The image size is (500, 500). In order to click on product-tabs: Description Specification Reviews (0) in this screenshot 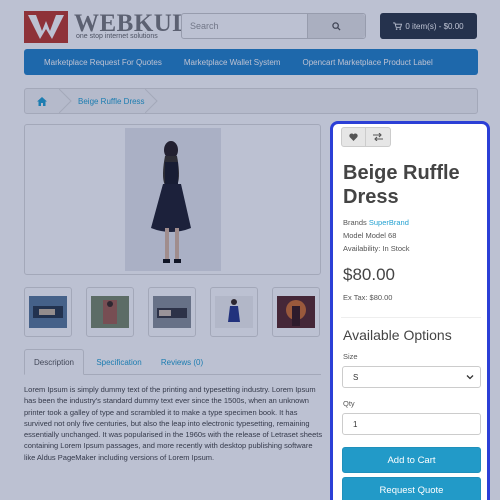, I will do `click(172, 362)`.